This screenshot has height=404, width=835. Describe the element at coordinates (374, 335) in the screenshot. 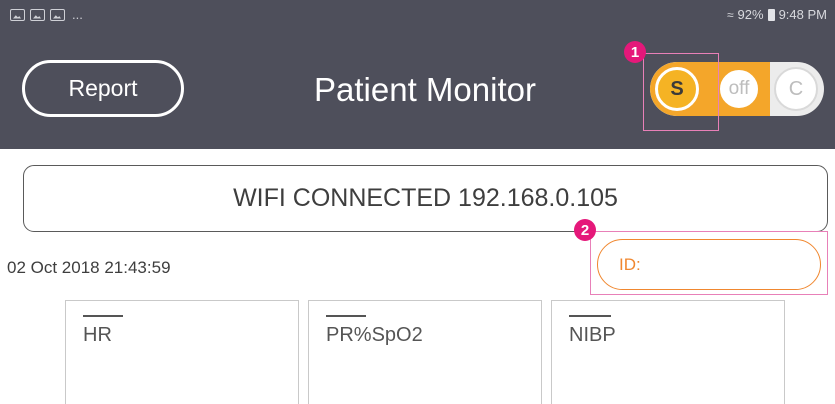

I see `vital-label-pr-spo2: PR%SpO2` at that location.